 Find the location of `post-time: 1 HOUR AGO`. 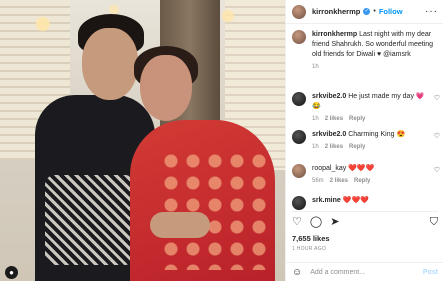

post-time: 1 HOUR AGO is located at coordinates (309, 249).